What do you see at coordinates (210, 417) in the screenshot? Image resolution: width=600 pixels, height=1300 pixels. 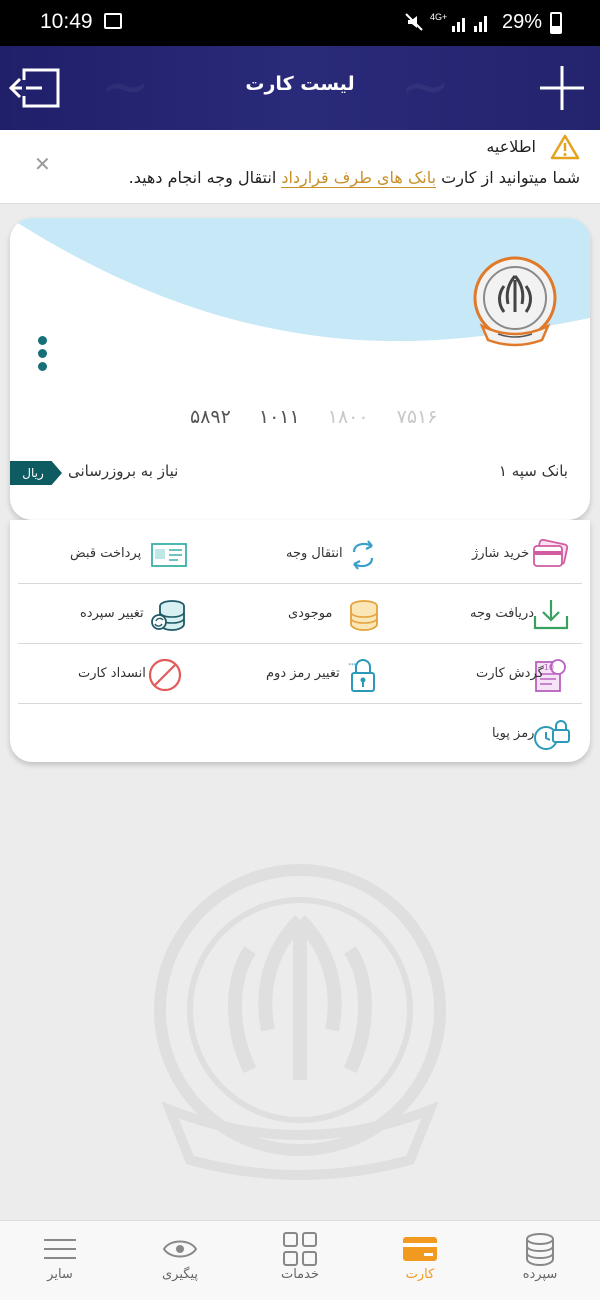 I see `card-number-group: ۵۸۹۲` at bounding box center [210, 417].